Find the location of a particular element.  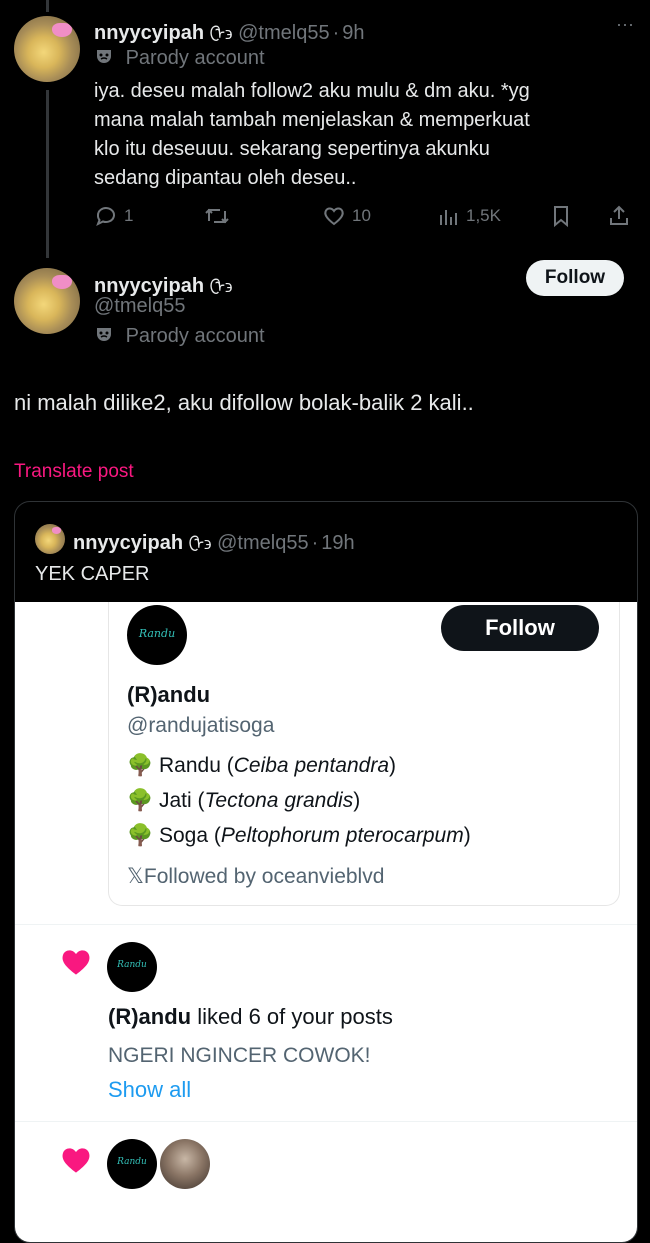

notification2-avatar-text: Randu is located at coordinates (132, 1162).